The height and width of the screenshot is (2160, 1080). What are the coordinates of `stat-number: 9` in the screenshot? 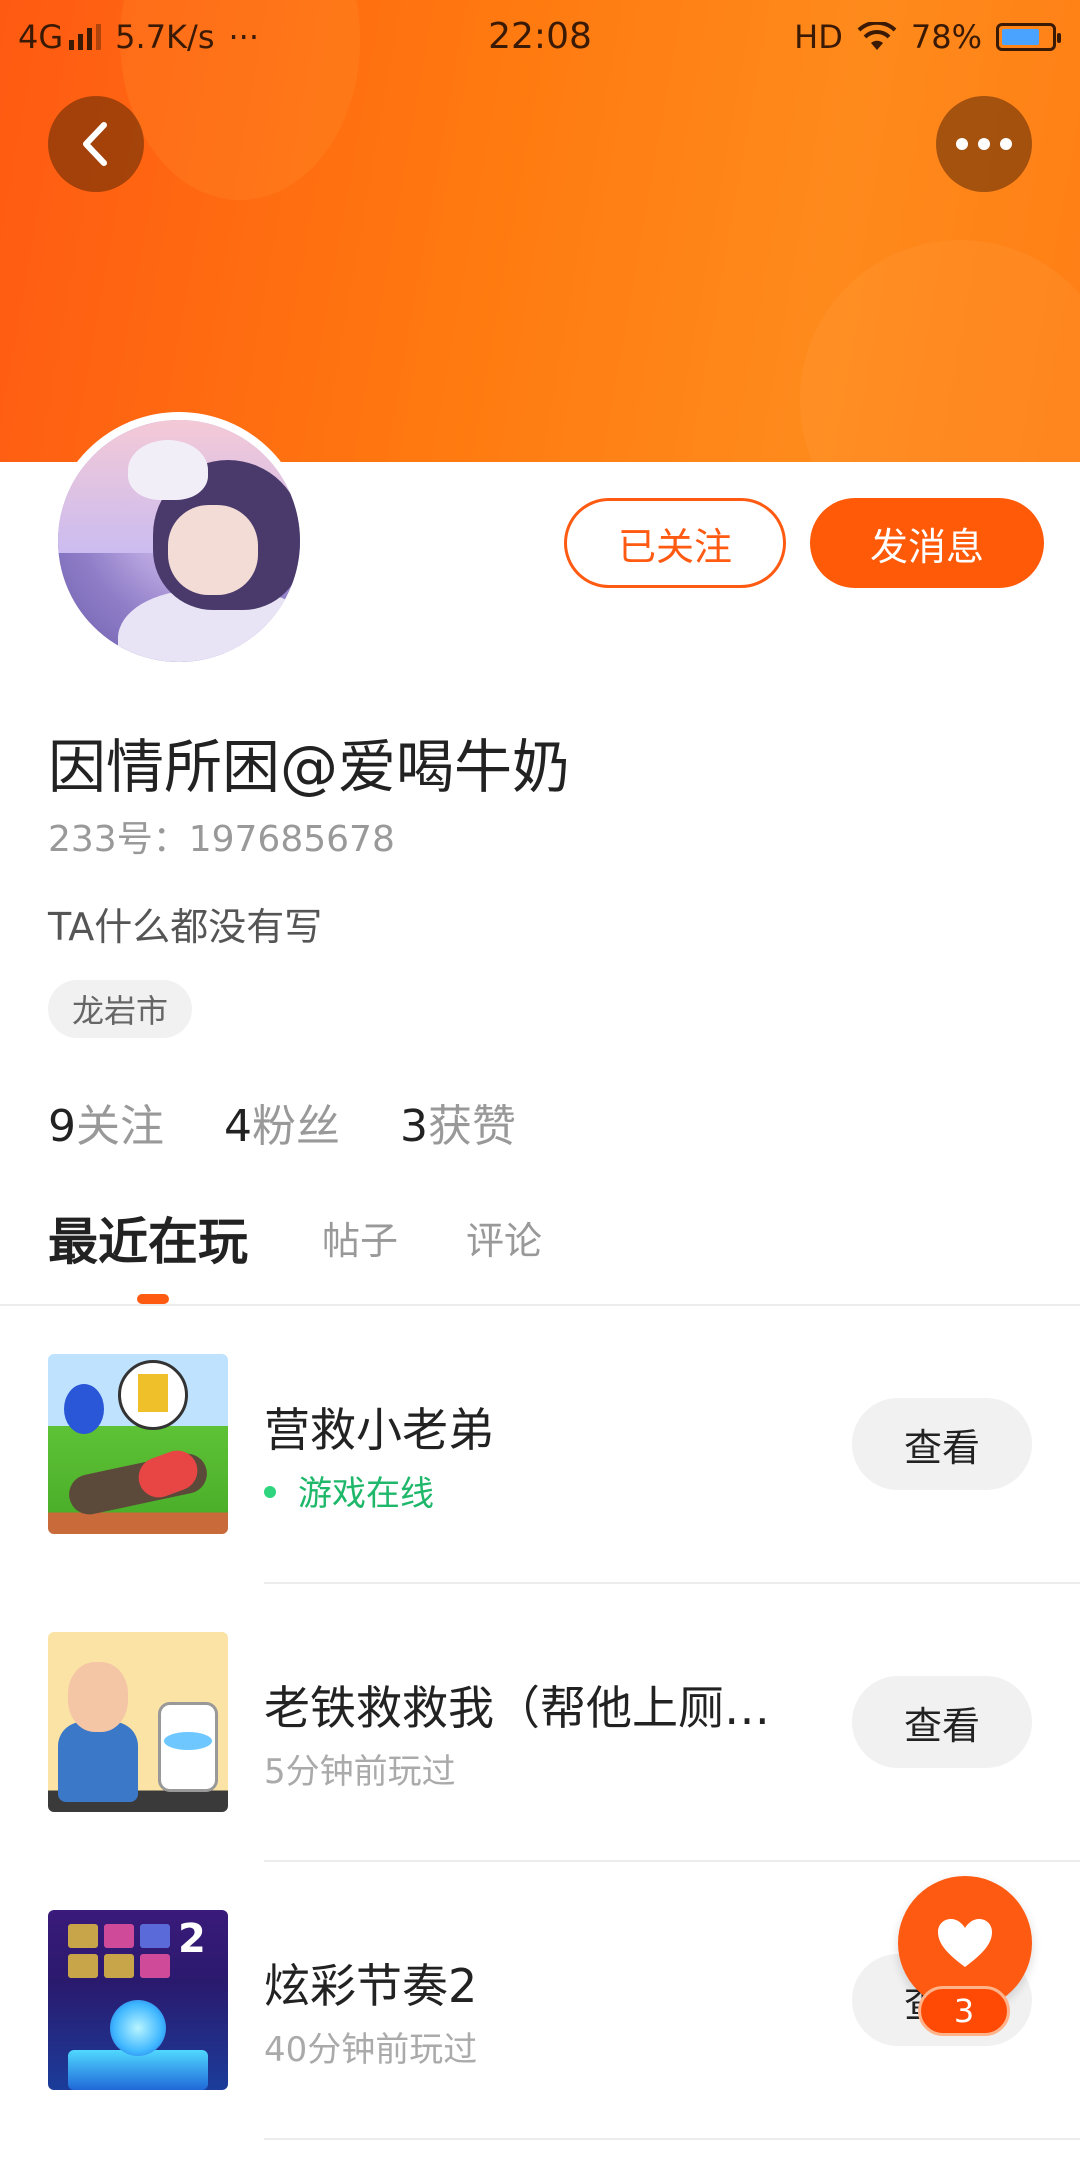 It's located at (62, 1126).